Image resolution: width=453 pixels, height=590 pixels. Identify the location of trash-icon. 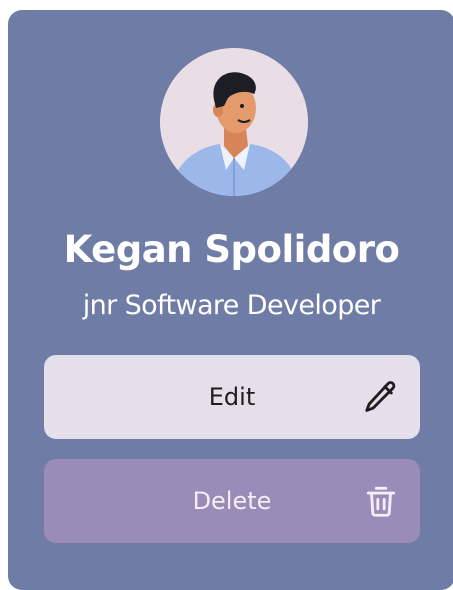
(381, 501).